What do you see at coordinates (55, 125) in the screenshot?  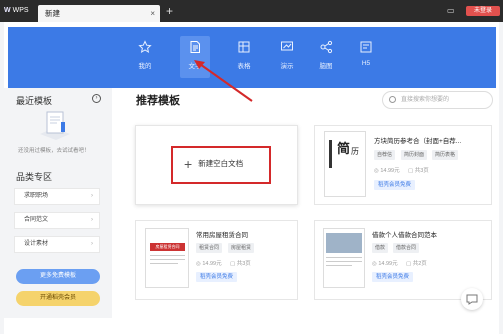 I see `empty-doc-illustration` at bounding box center [55, 125].